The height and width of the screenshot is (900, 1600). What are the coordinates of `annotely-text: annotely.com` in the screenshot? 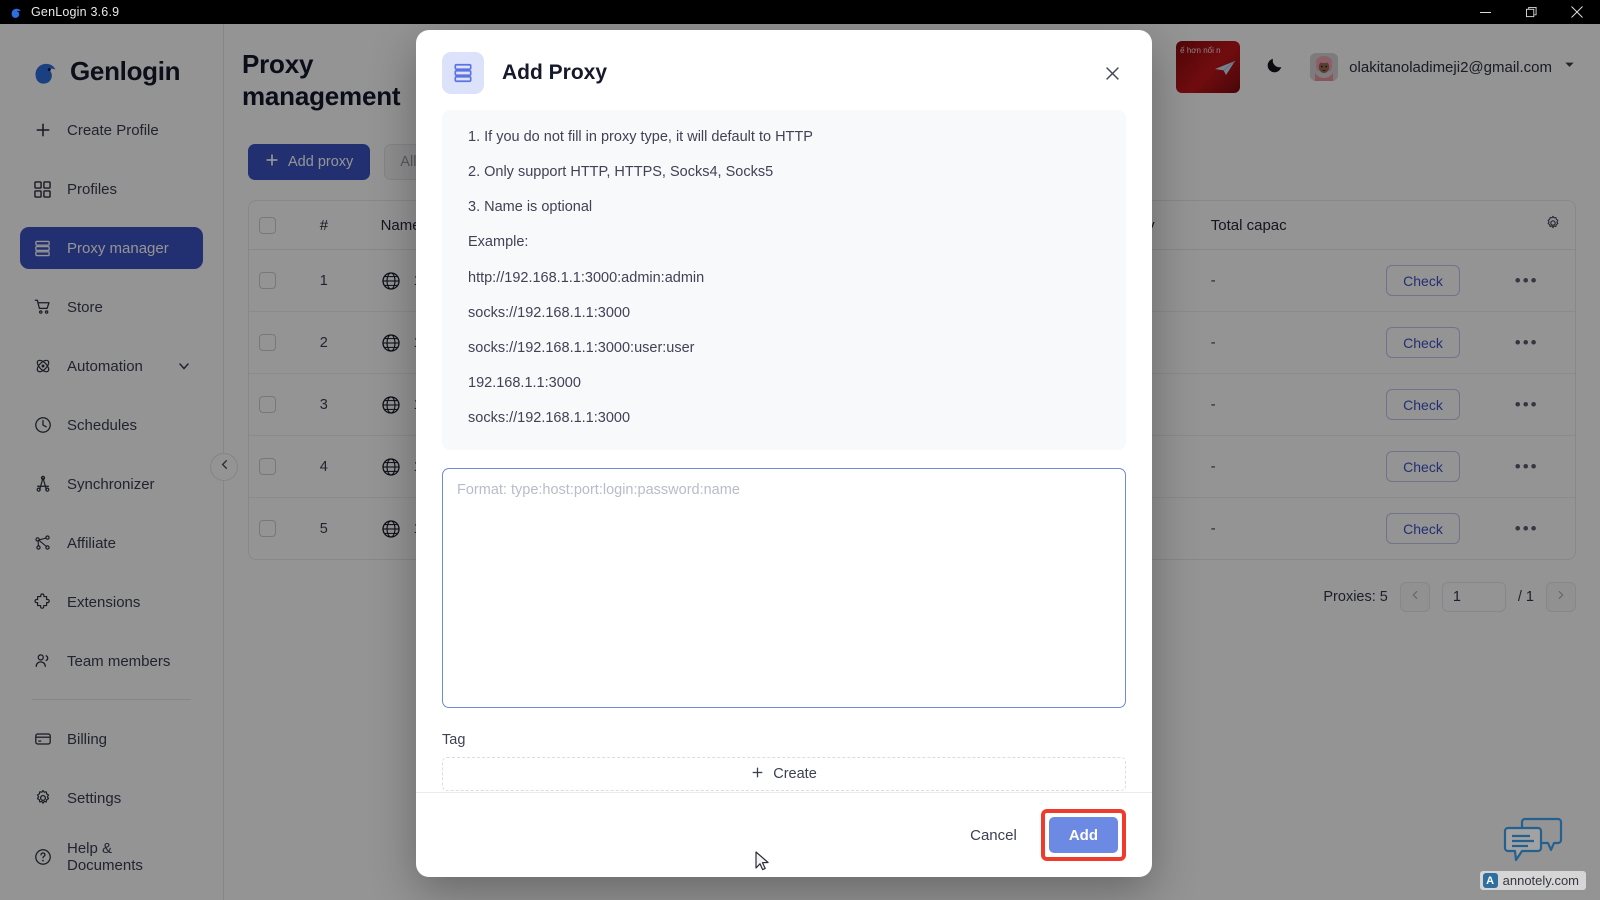 It's located at (1540, 880).